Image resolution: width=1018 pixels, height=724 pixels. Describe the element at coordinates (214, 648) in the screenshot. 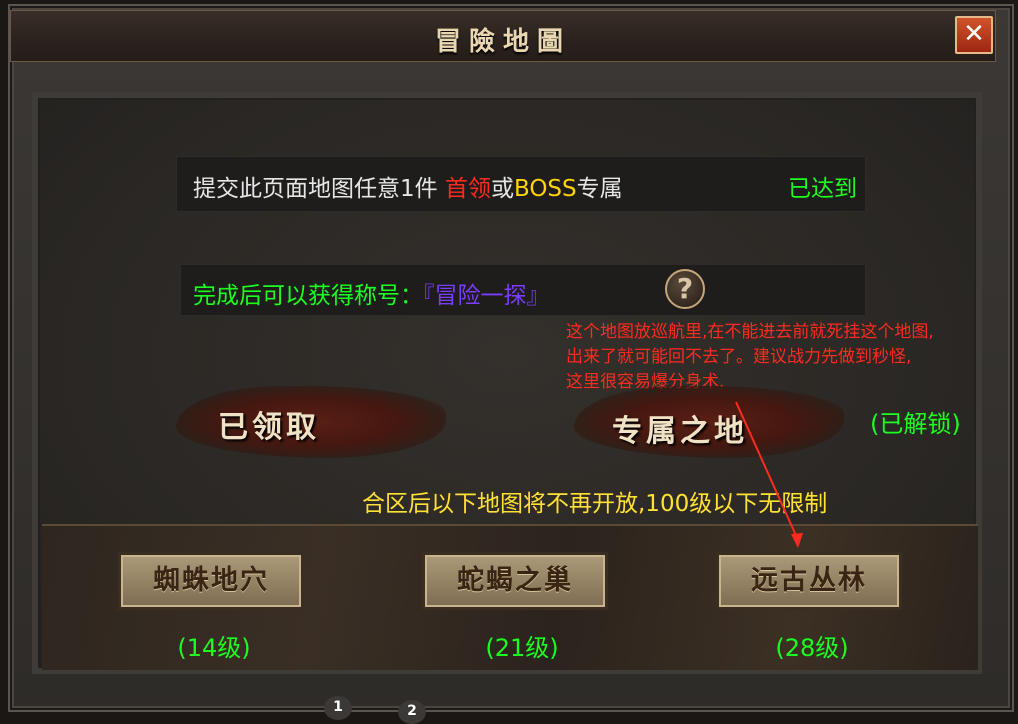

I see `map-level-spider-cave: (14级)` at that location.